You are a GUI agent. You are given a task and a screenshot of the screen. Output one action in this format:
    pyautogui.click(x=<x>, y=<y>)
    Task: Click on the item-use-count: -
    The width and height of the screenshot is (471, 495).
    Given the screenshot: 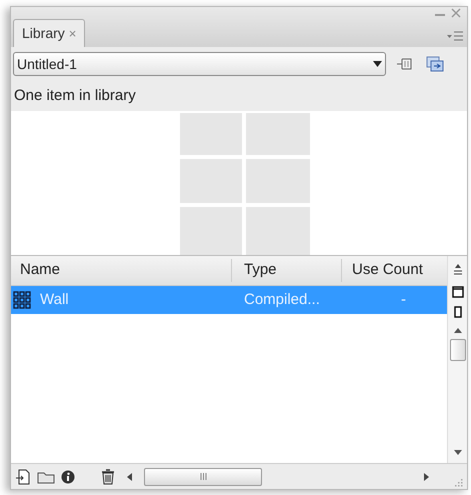 What is the action you would take?
    pyautogui.click(x=403, y=300)
    